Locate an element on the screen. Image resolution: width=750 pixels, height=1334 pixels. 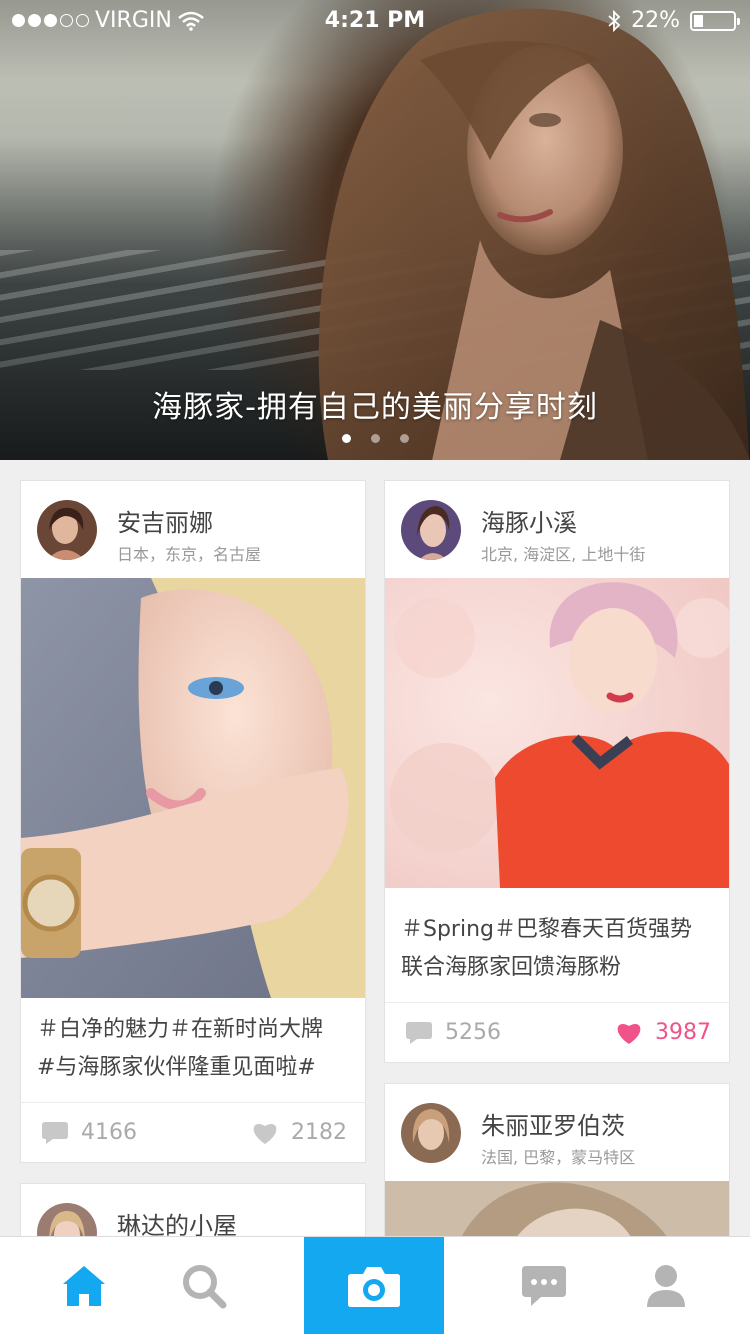
card-footer: 5256 3987 is located at coordinates (557, 1032).